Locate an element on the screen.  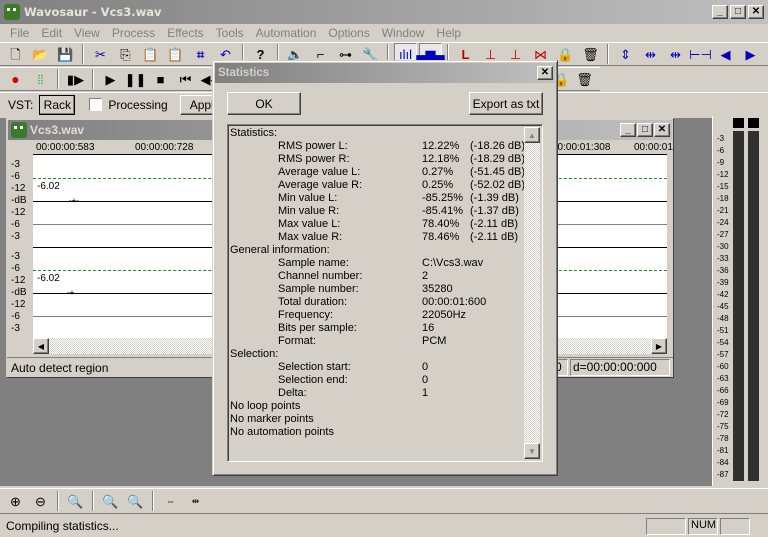
save-icon: 💾 is located at coordinates (65, 54).